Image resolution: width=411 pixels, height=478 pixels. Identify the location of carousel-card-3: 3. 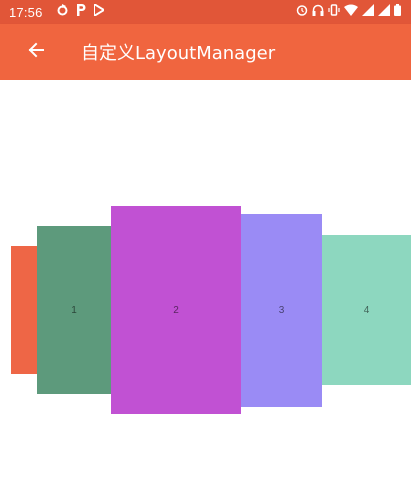
(281, 310).